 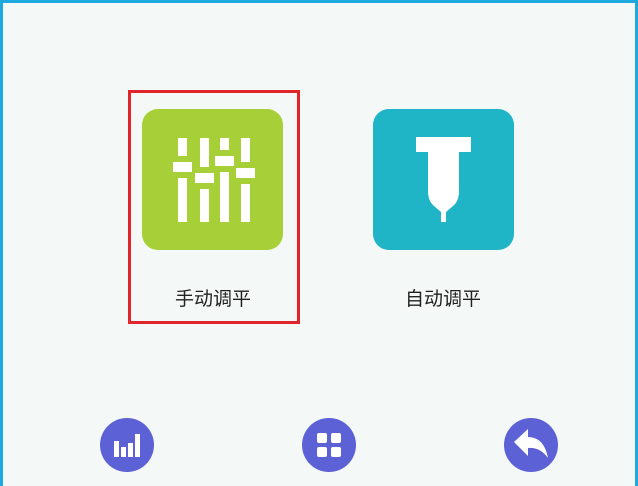 I want to click on back-arrow-icon, so click(x=531, y=445).